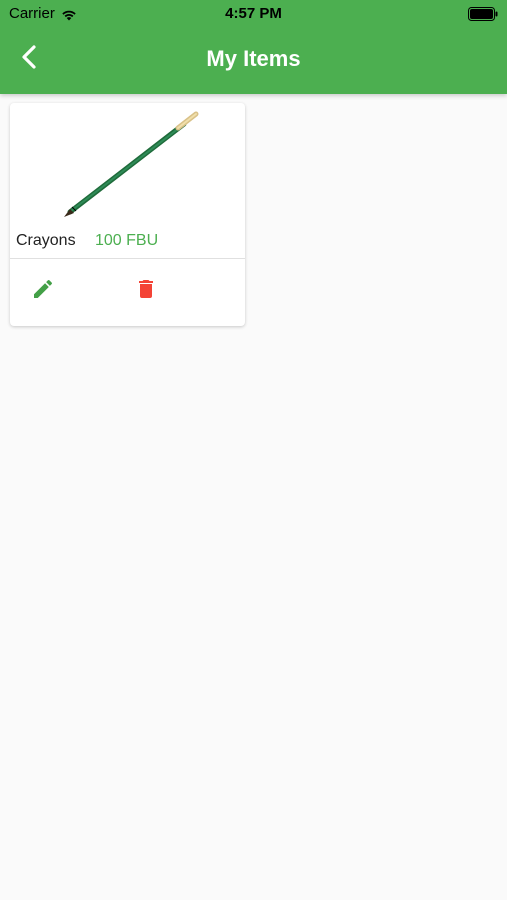 This screenshot has height=900, width=507. I want to click on edit-button, so click(43, 291).